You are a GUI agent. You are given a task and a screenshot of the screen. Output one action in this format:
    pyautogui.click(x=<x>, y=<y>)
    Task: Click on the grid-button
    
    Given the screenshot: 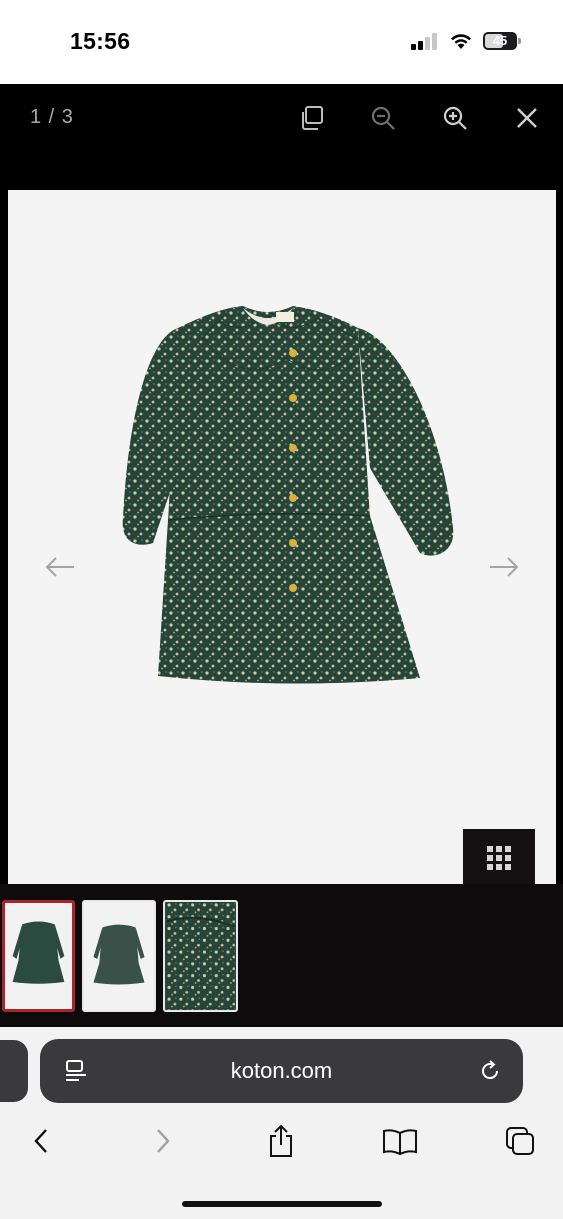 What is the action you would take?
    pyautogui.click(x=499, y=858)
    